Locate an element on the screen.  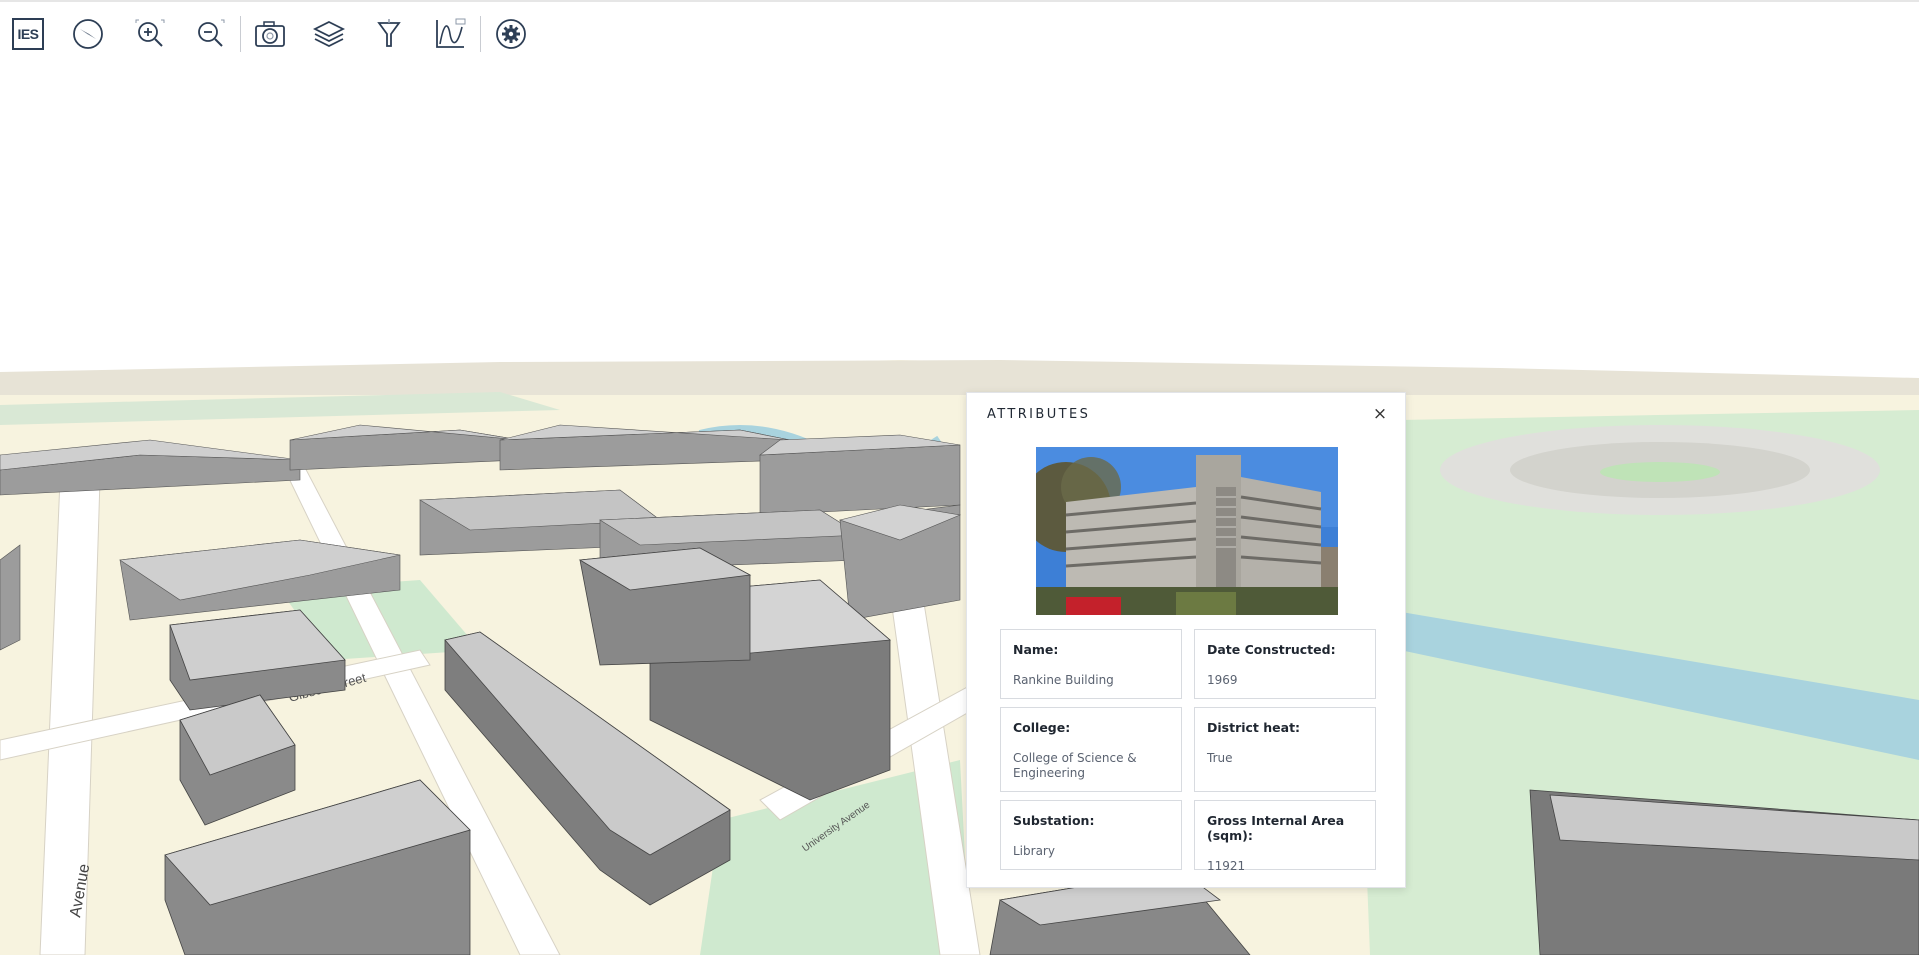
screenshot-button is located at coordinates (270, 34).